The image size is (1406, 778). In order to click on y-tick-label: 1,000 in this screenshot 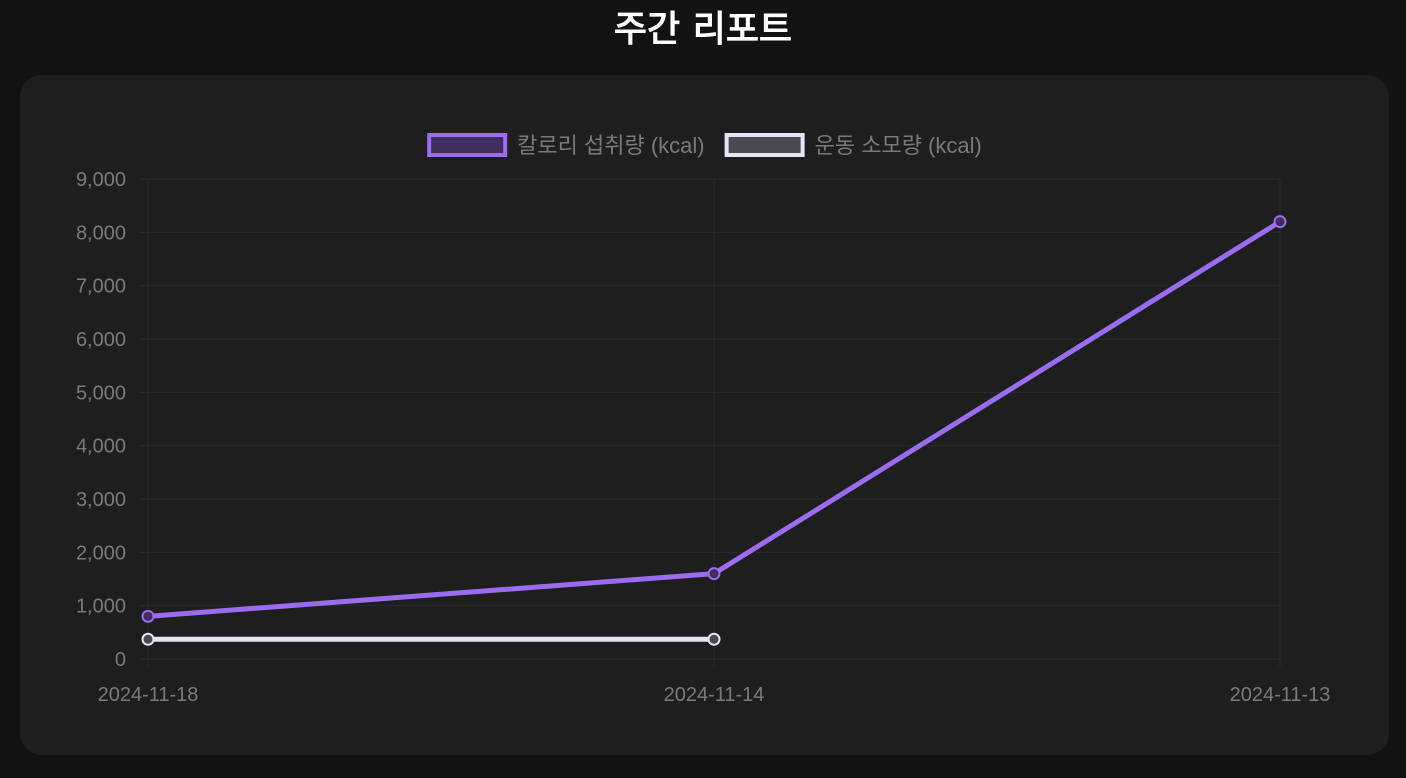, I will do `click(101, 607)`.